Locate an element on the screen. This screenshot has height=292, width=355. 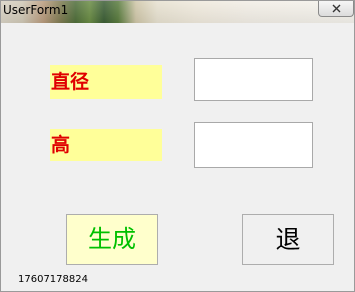
generate-button: 生成 is located at coordinates (112, 239).